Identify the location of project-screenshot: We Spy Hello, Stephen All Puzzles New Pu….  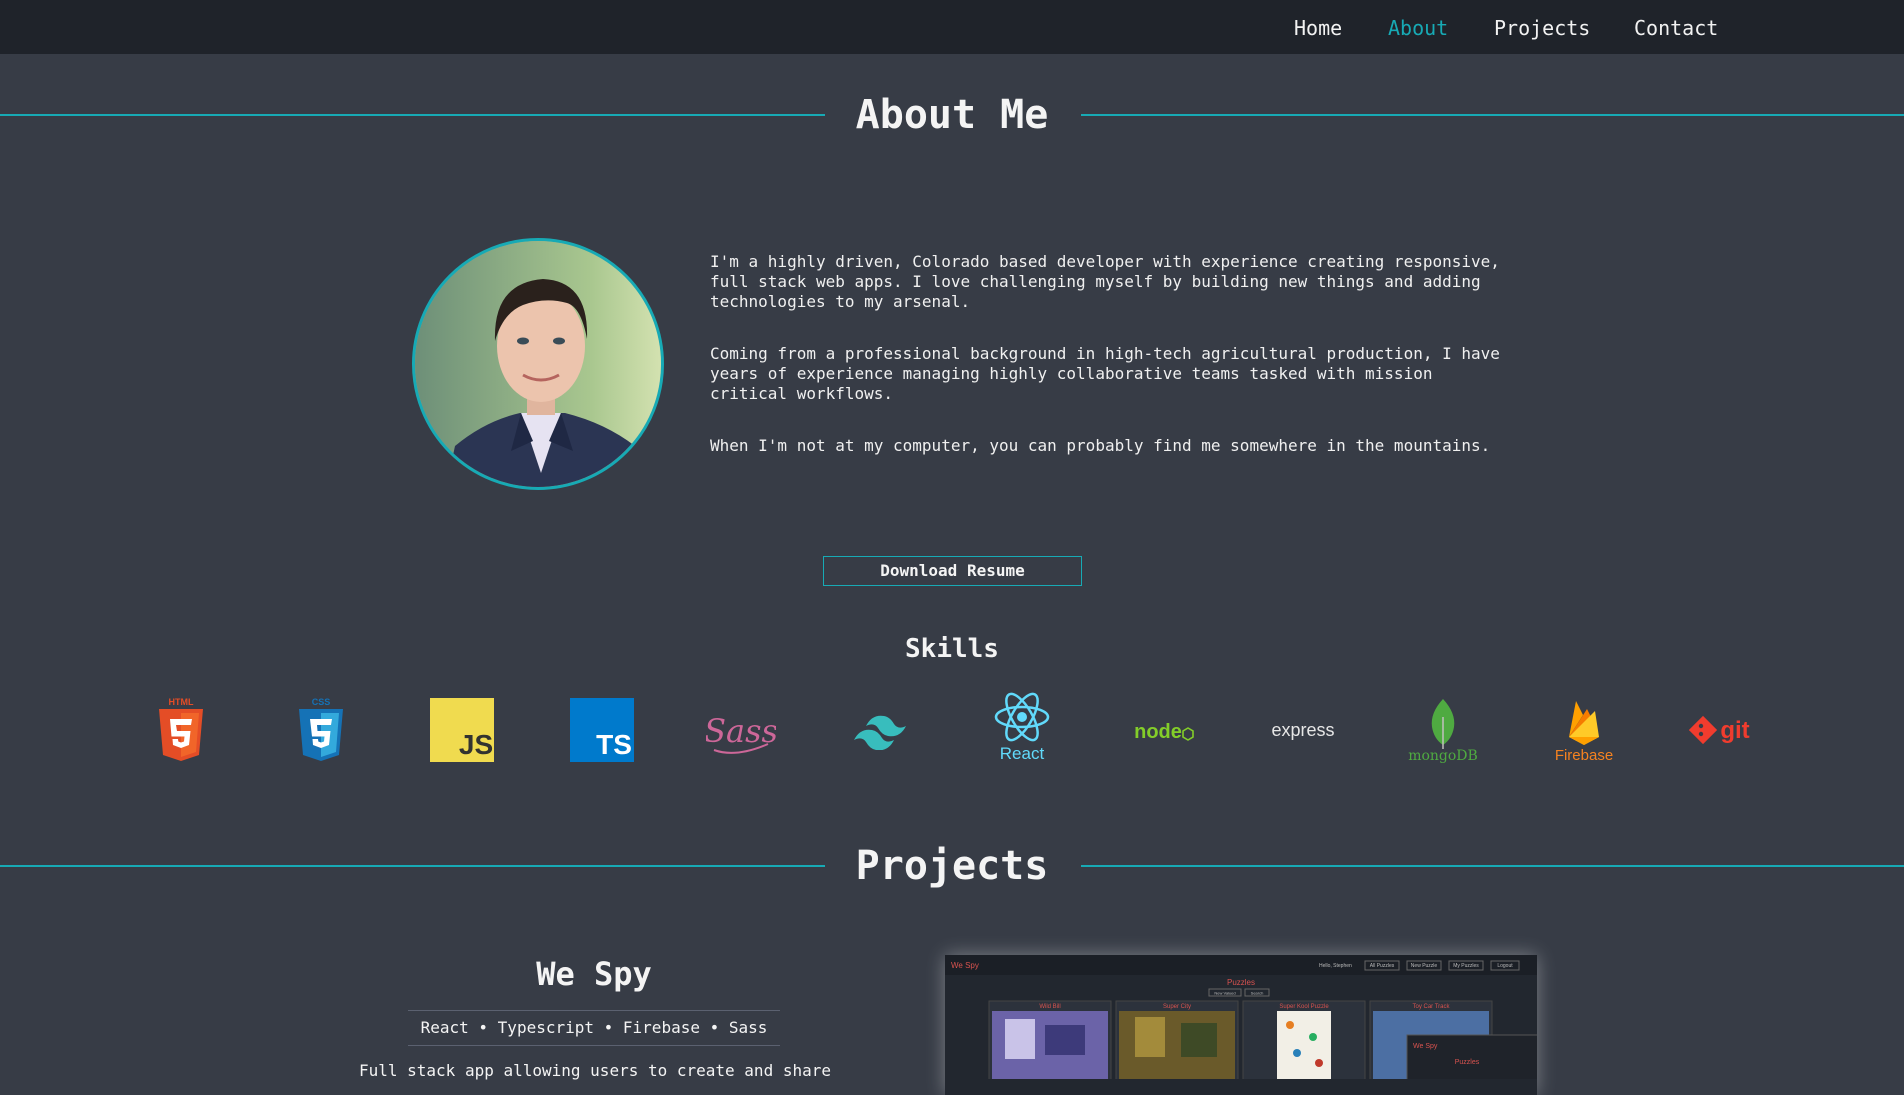
(1250, 1025).